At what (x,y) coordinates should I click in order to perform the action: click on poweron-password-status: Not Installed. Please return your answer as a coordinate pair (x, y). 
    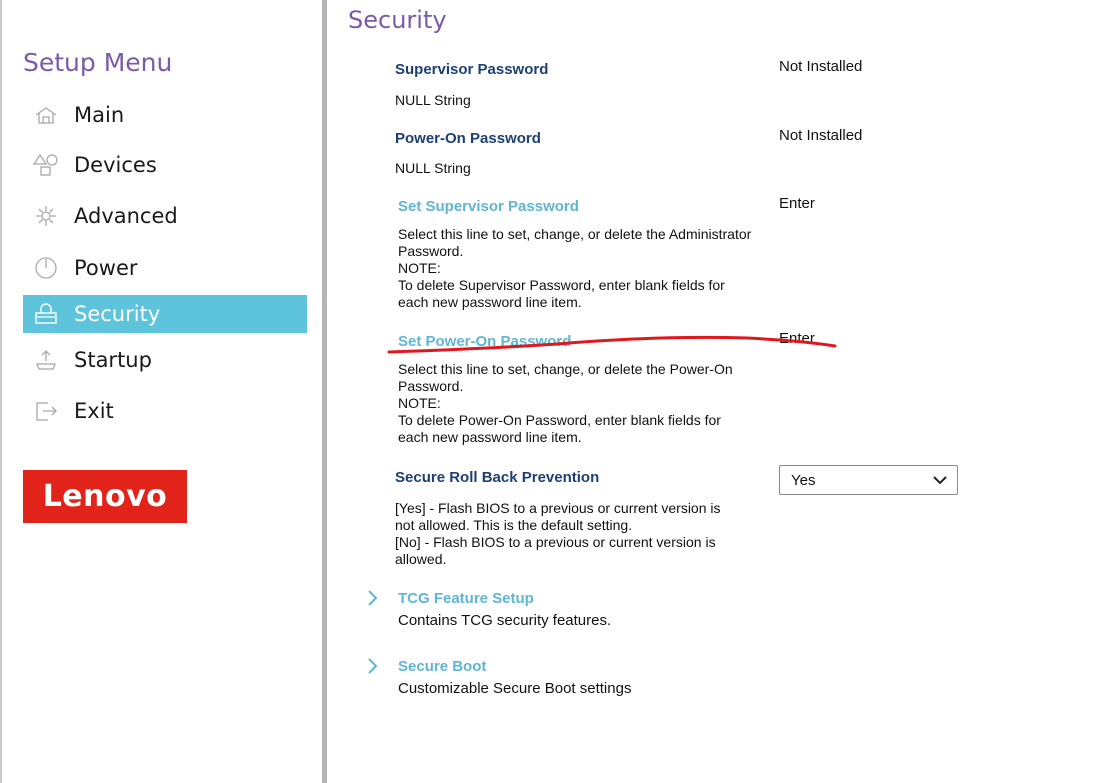
    Looking at the image, I should click on (821, 135).